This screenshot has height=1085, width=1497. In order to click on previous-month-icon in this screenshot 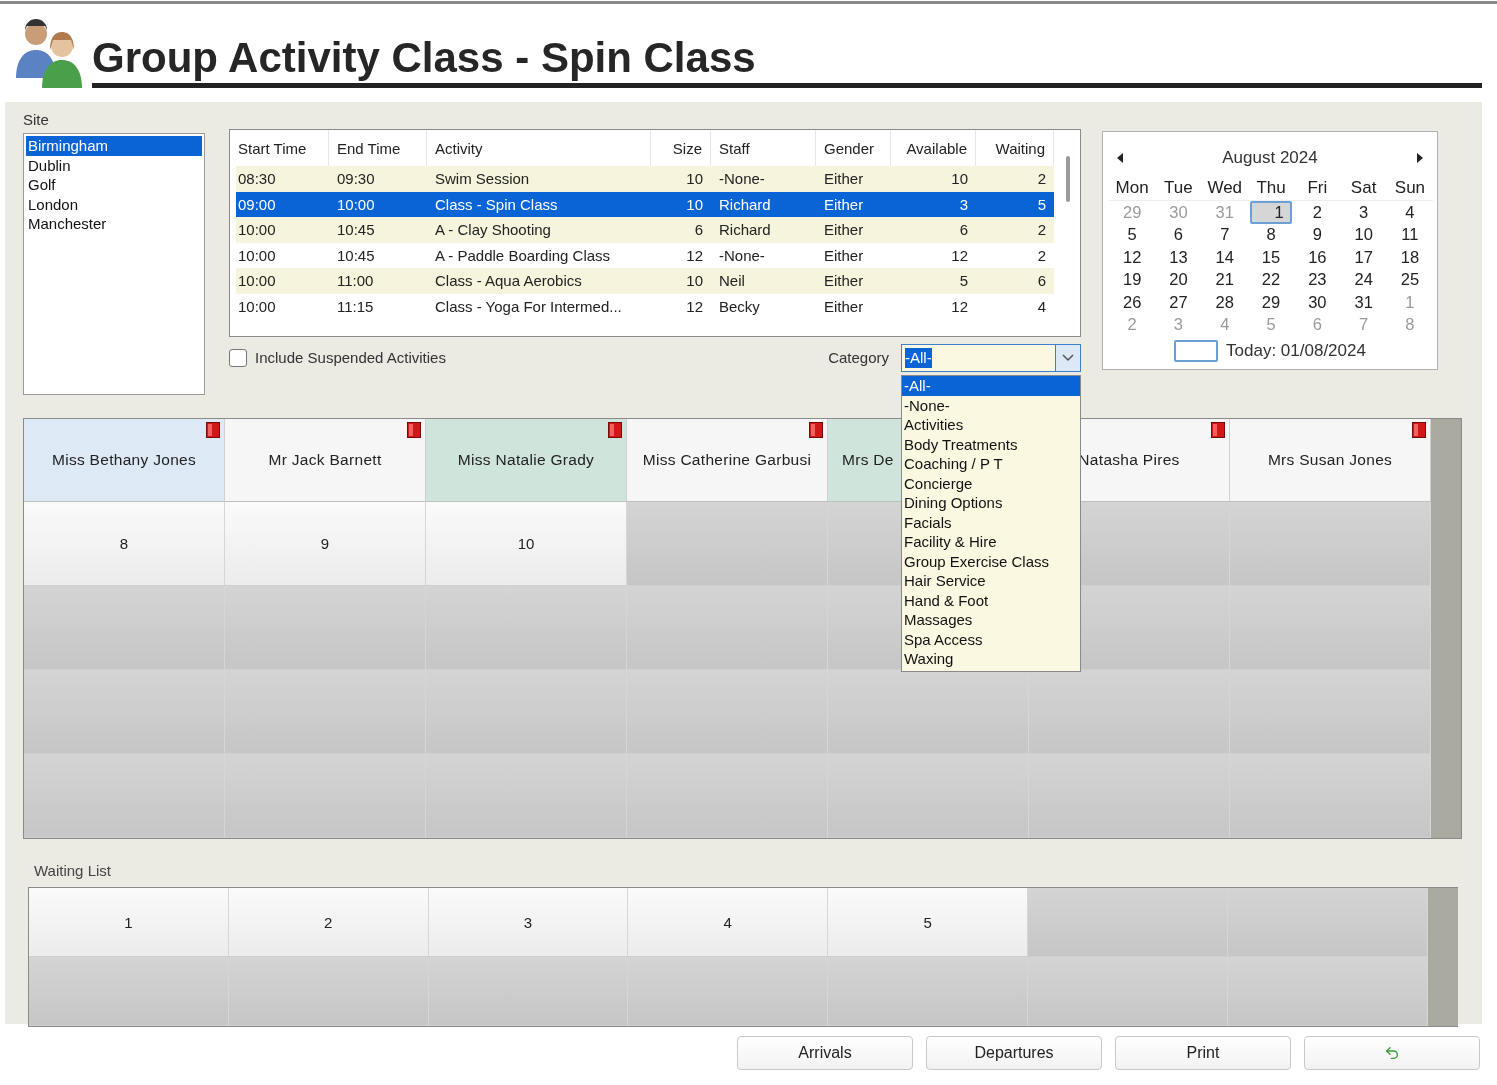, I will do `click(1120, 158)`.